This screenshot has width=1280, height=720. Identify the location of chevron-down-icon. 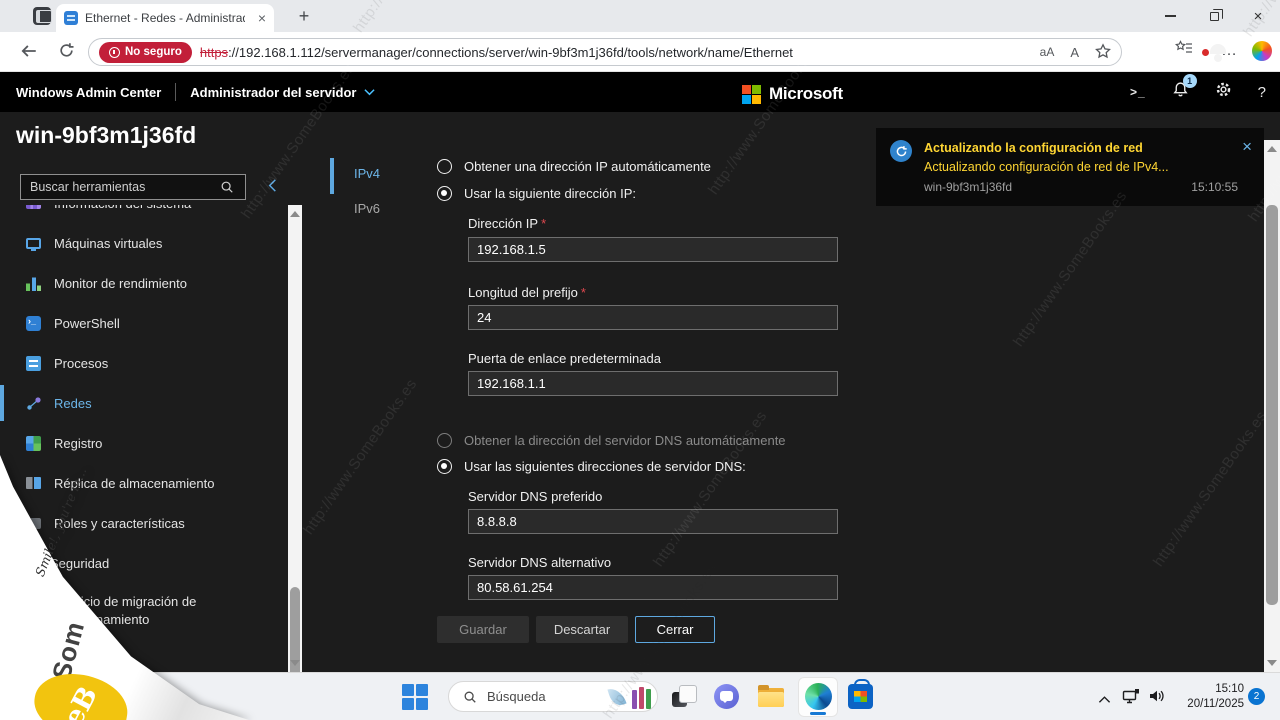
(370, 92).